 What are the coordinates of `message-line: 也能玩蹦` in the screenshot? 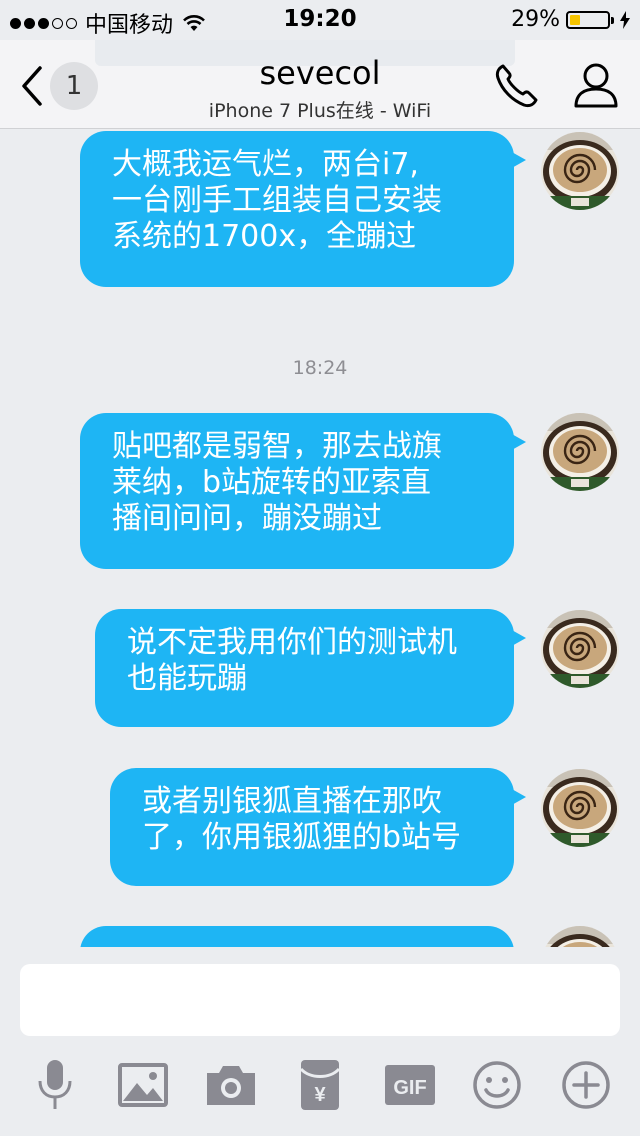 It's located at (187, 678).